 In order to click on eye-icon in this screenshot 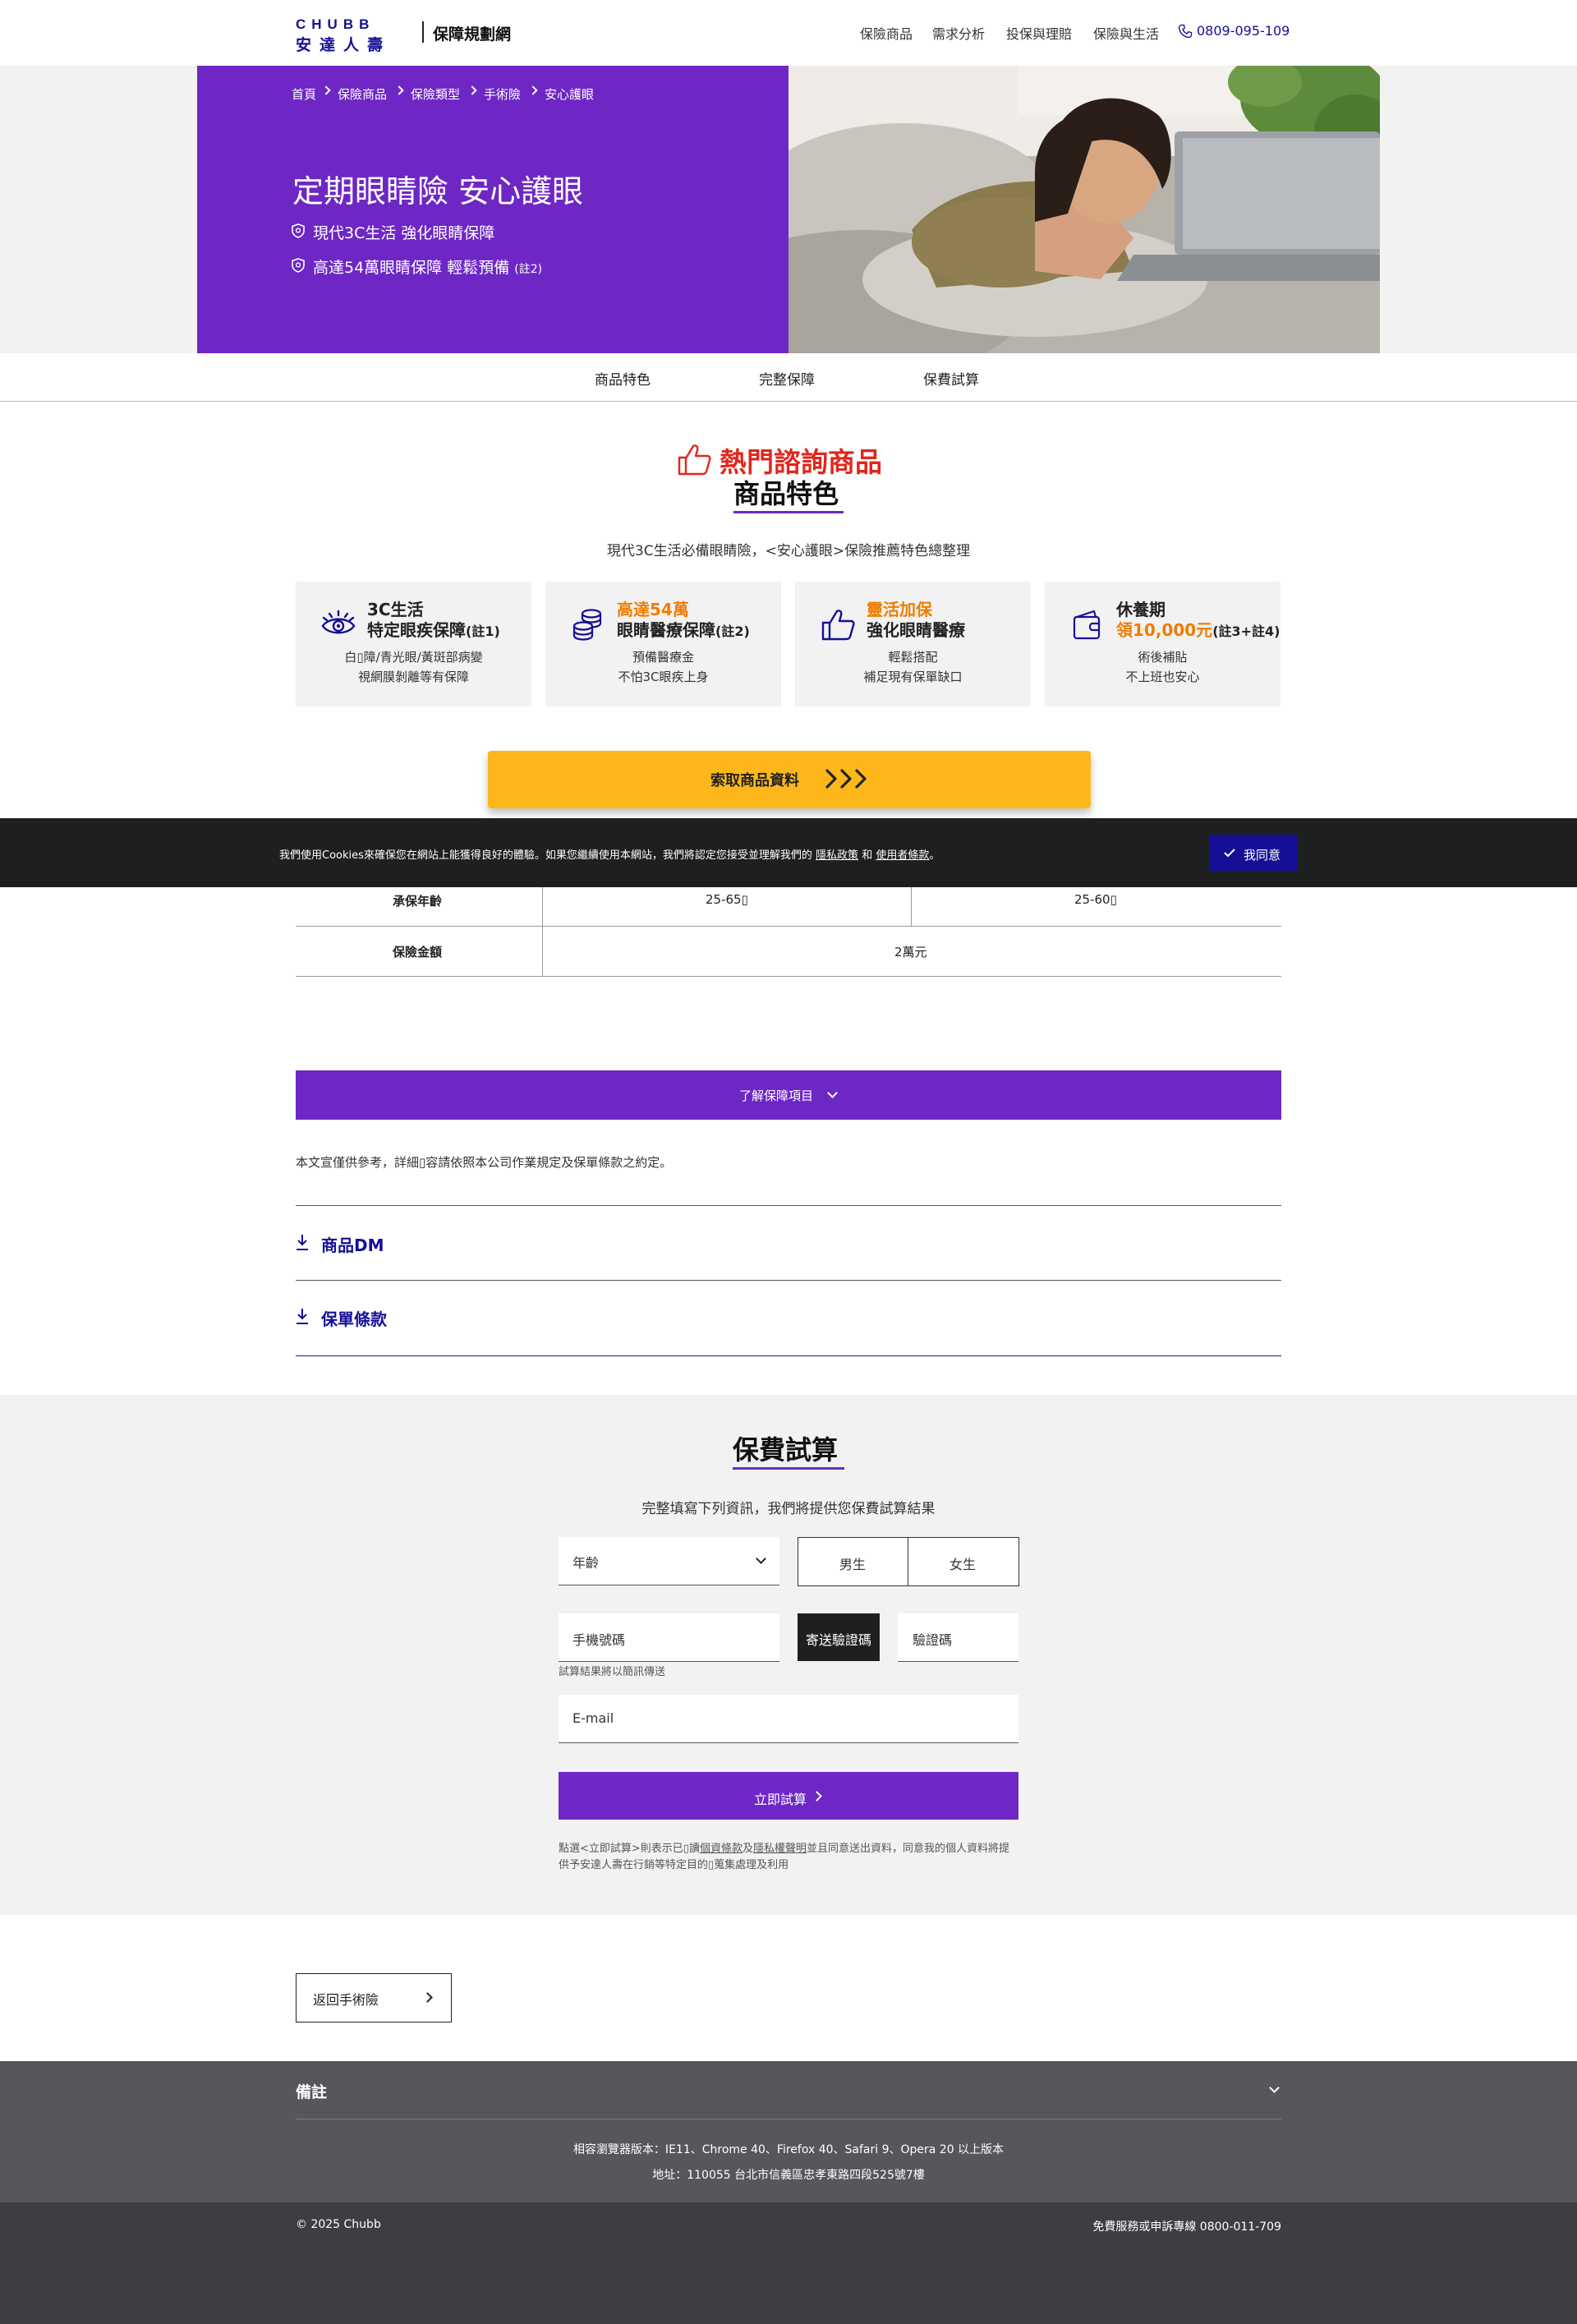, I will do `click(338, 622)`.